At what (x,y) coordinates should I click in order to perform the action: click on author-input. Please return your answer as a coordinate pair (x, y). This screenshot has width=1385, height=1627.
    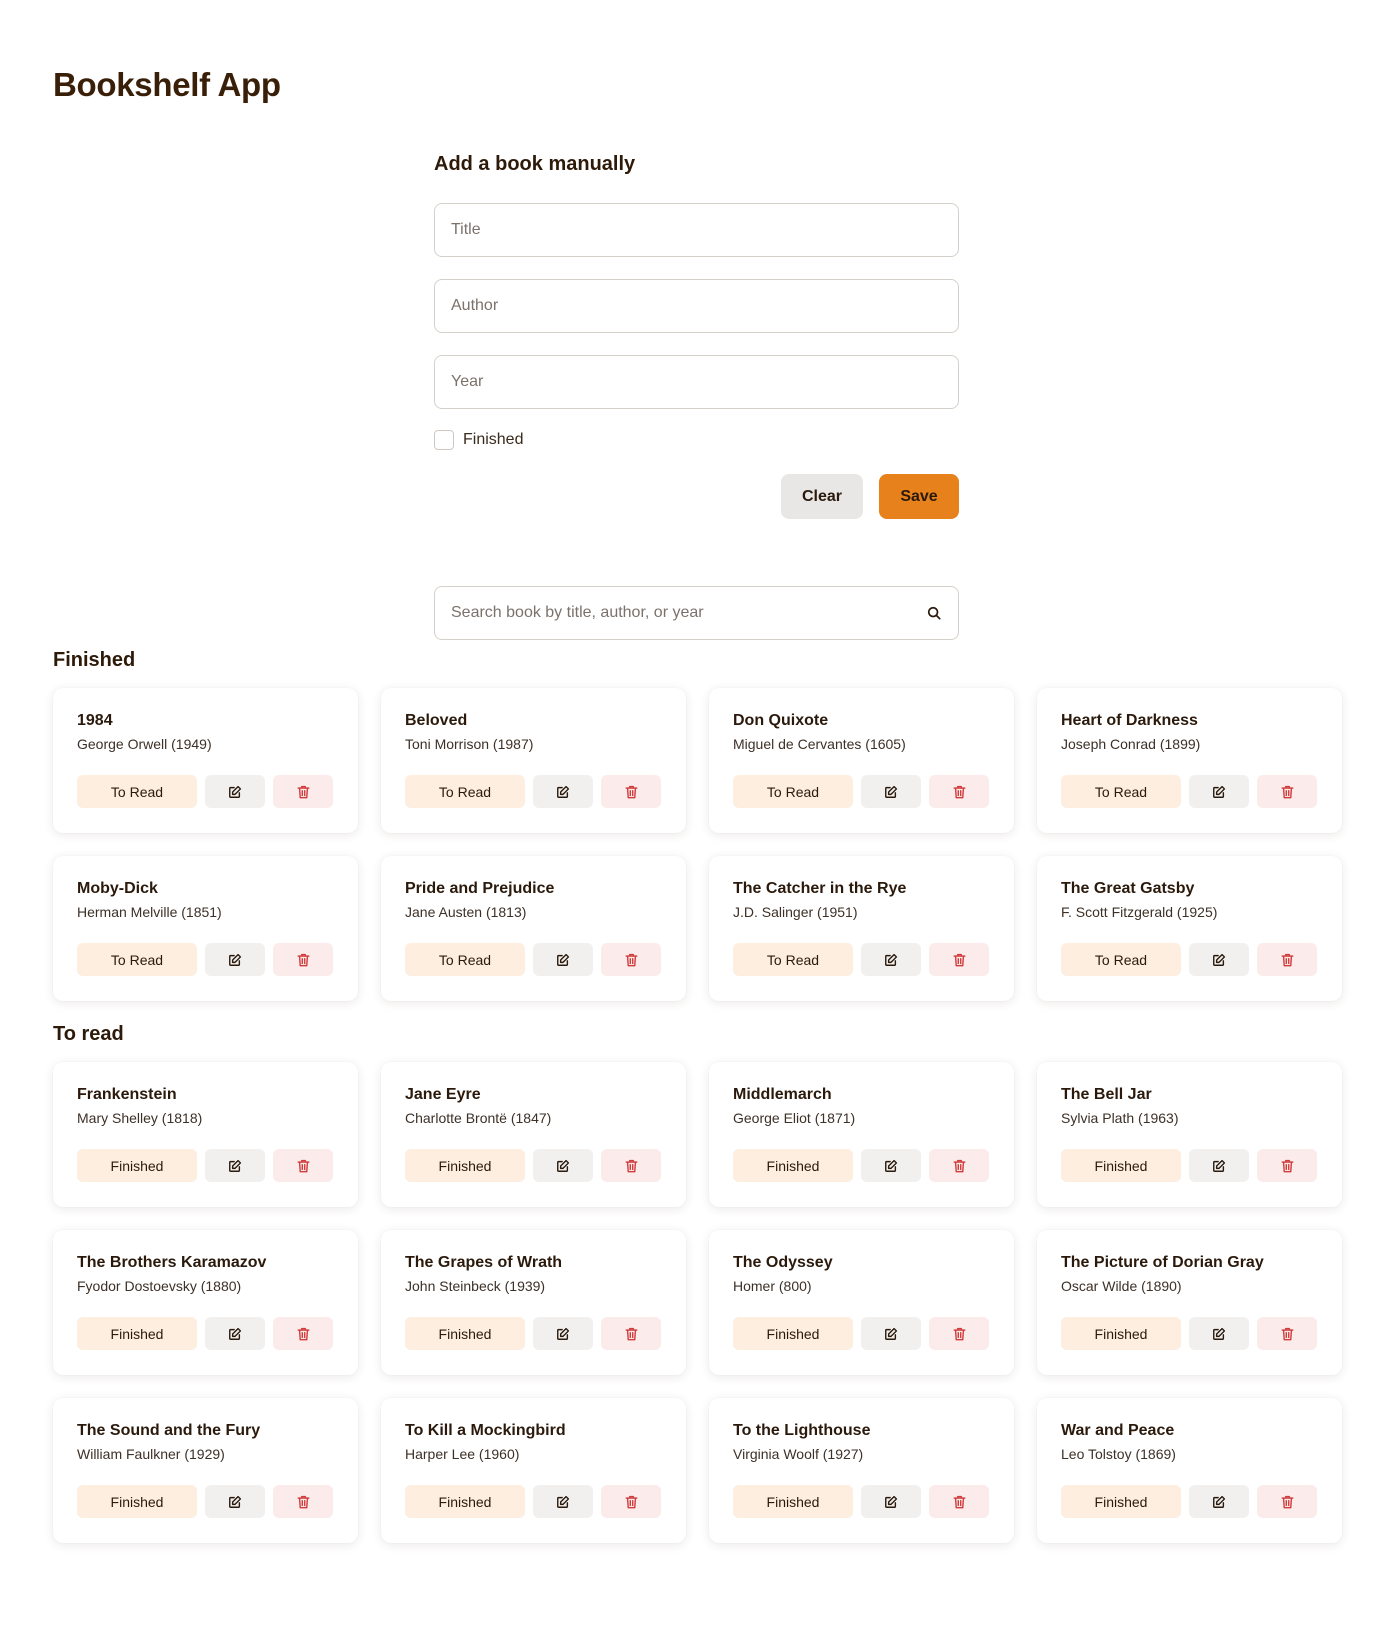
    Looking at the image, I should click on (704, 306).